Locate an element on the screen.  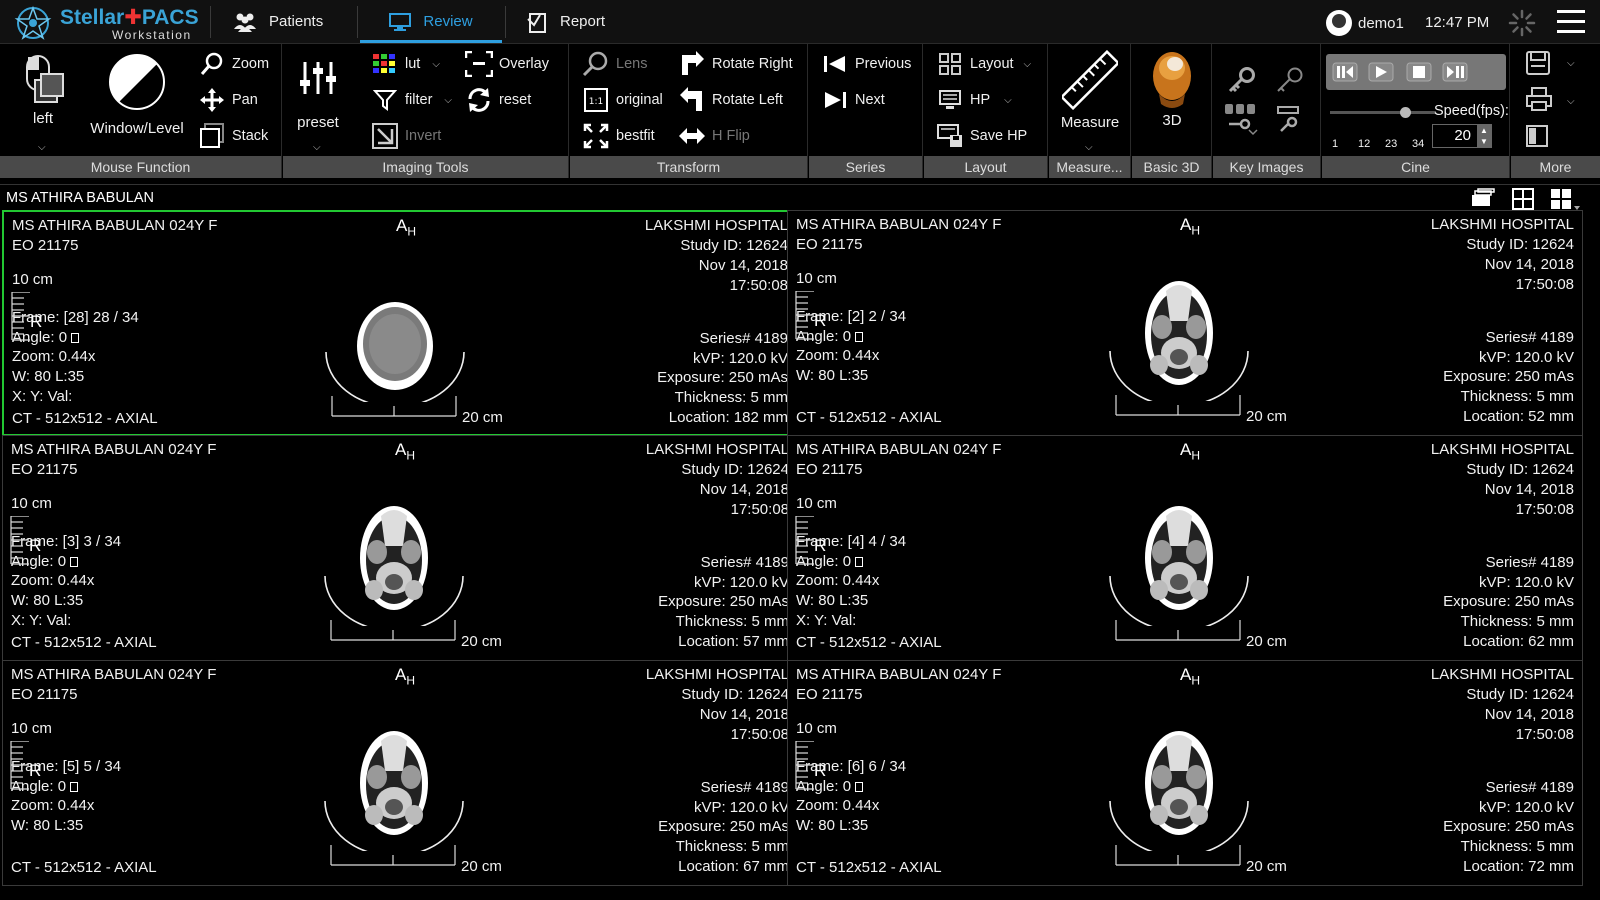
spin-arrows-icon: ▲ ▼ is located at coordinates (1484, 136).